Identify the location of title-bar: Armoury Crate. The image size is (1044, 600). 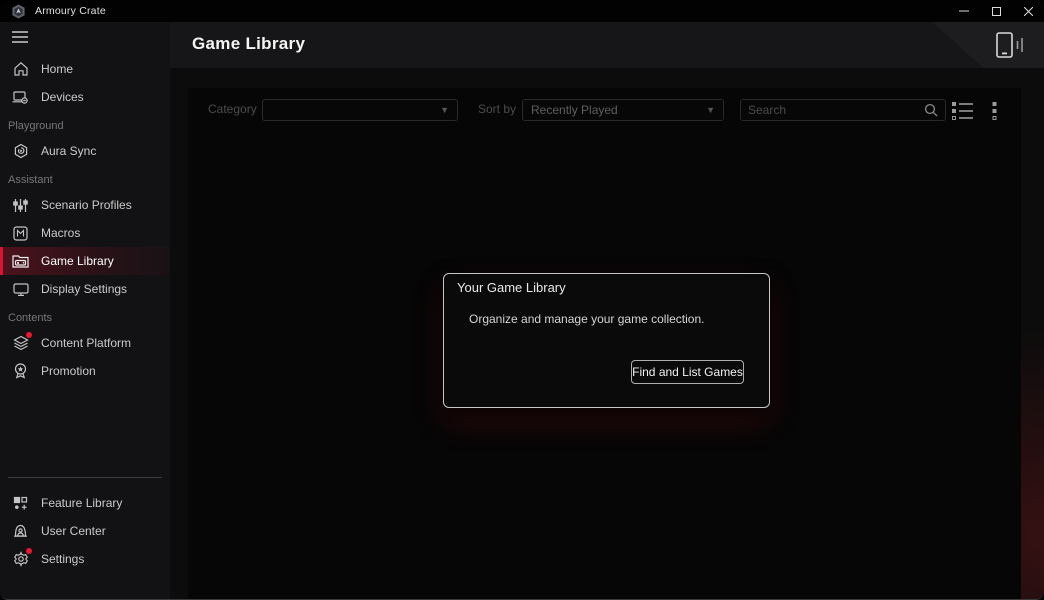
(522, 11).